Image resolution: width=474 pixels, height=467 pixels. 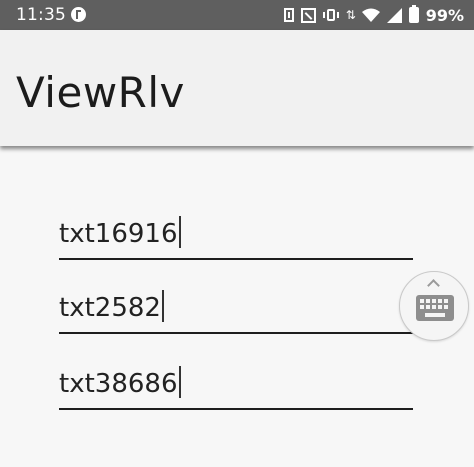 I want to click on keyboard-toggle-button, so click(x=434, y=306).